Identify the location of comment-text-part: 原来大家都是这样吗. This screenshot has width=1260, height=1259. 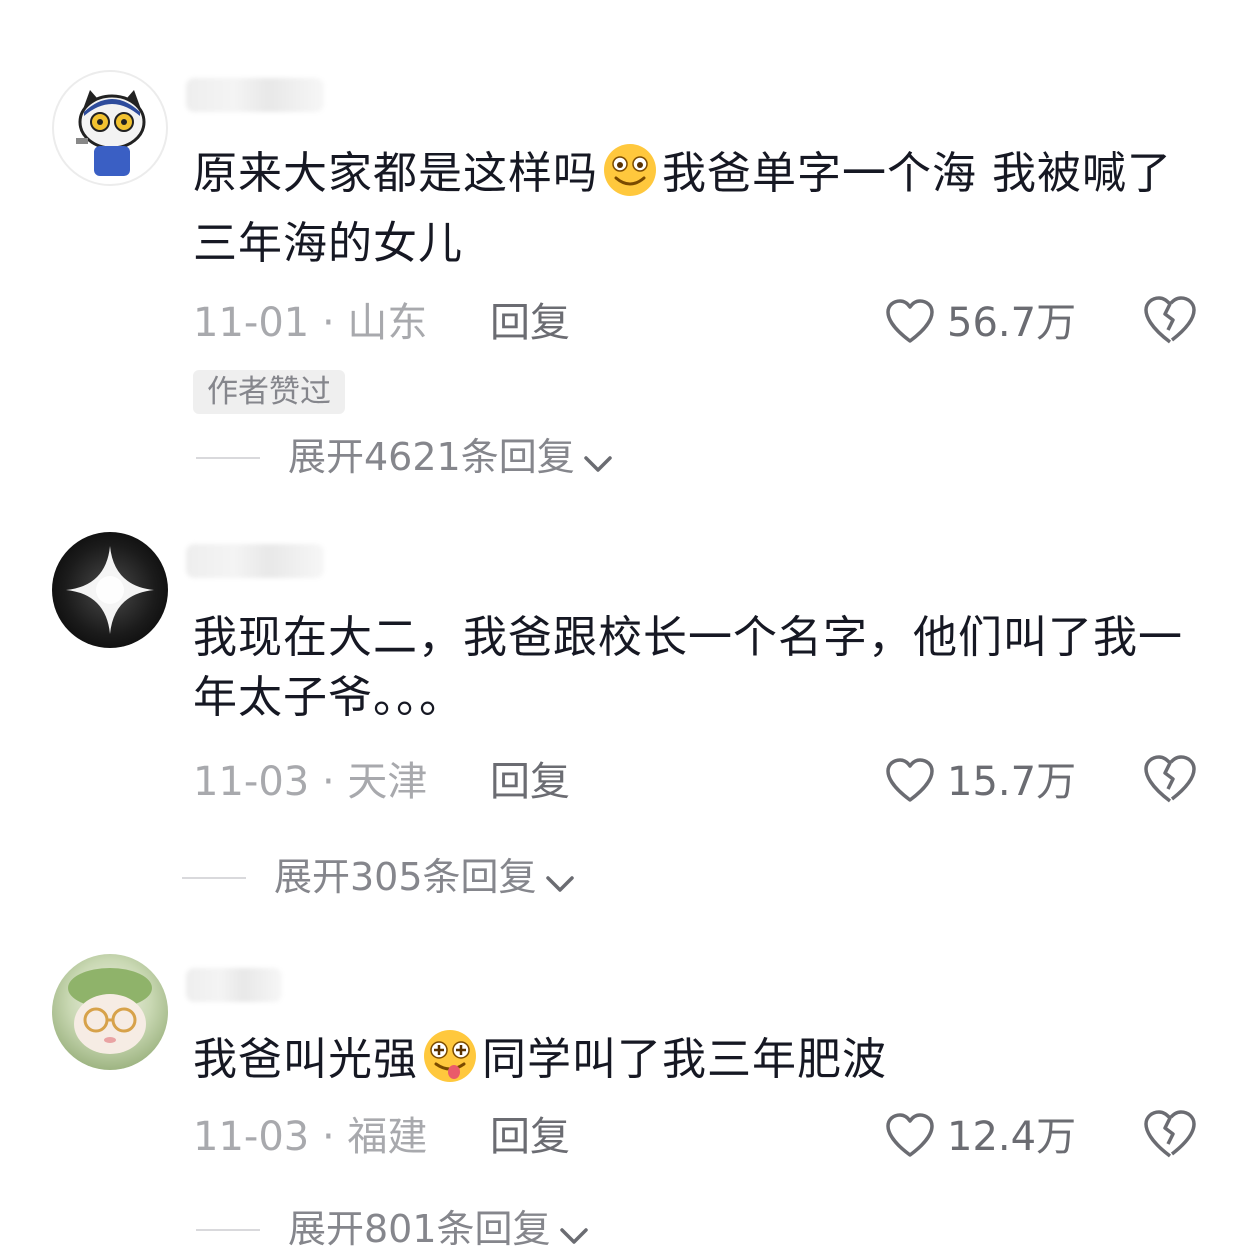
(395, 173).